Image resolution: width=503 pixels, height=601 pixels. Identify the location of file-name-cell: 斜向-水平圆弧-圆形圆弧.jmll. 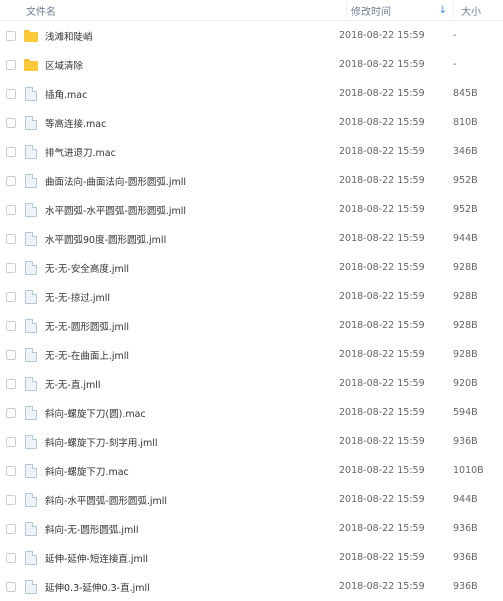
(179, 499).